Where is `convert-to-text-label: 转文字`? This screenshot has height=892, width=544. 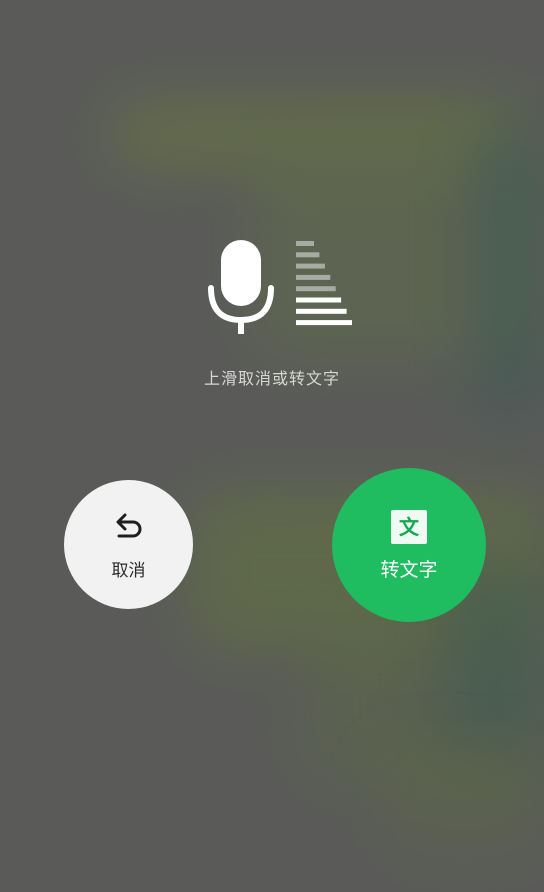 convert-to-text-label: 转文字 is located at coordinates (409, 570).